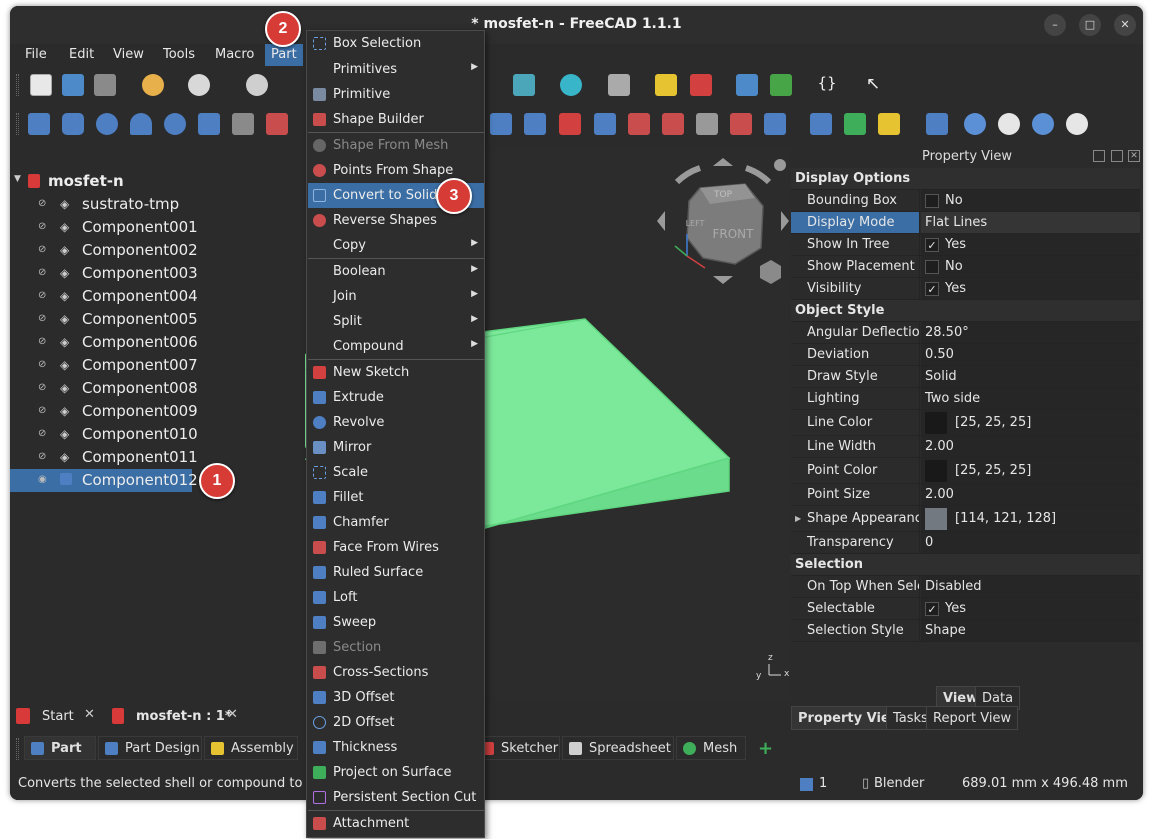 Image resolution: width=1152 pixels, height=839 pixels. What do you see at coordinates (396, 722) in the screenshot?
I see `menu-item-2d-offset: 2D Offset` at bounding box center [396, 722].